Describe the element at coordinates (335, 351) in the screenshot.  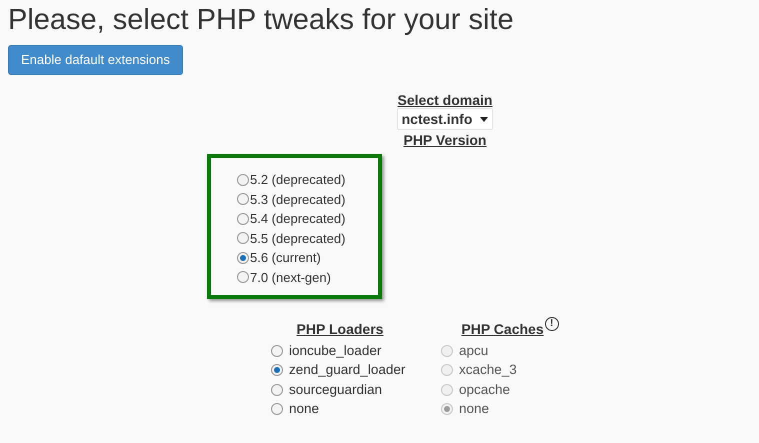
I see `option-label: ioncube_loader` at that location.